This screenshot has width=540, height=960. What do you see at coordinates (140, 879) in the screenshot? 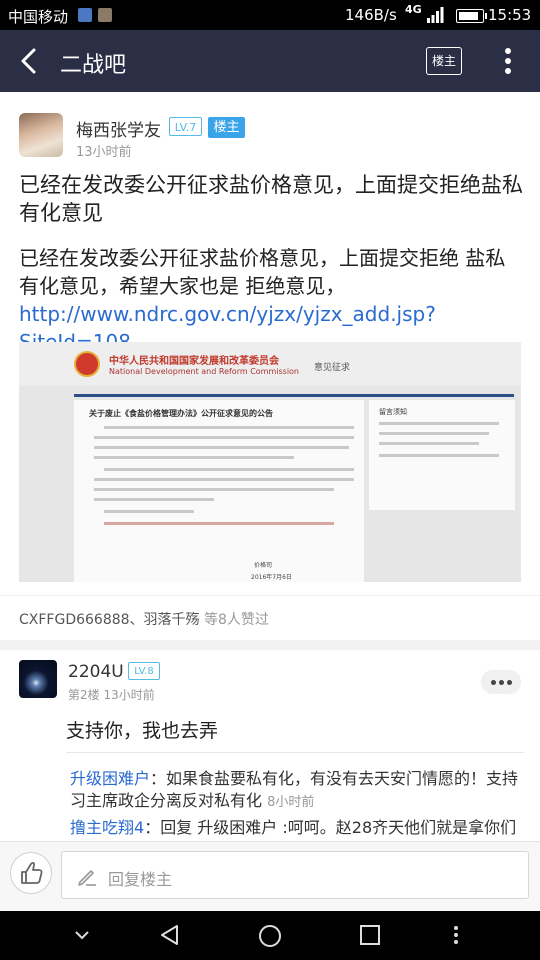
I see `reply-placeholder: 回复楼主` at bounding box center [140, 879].